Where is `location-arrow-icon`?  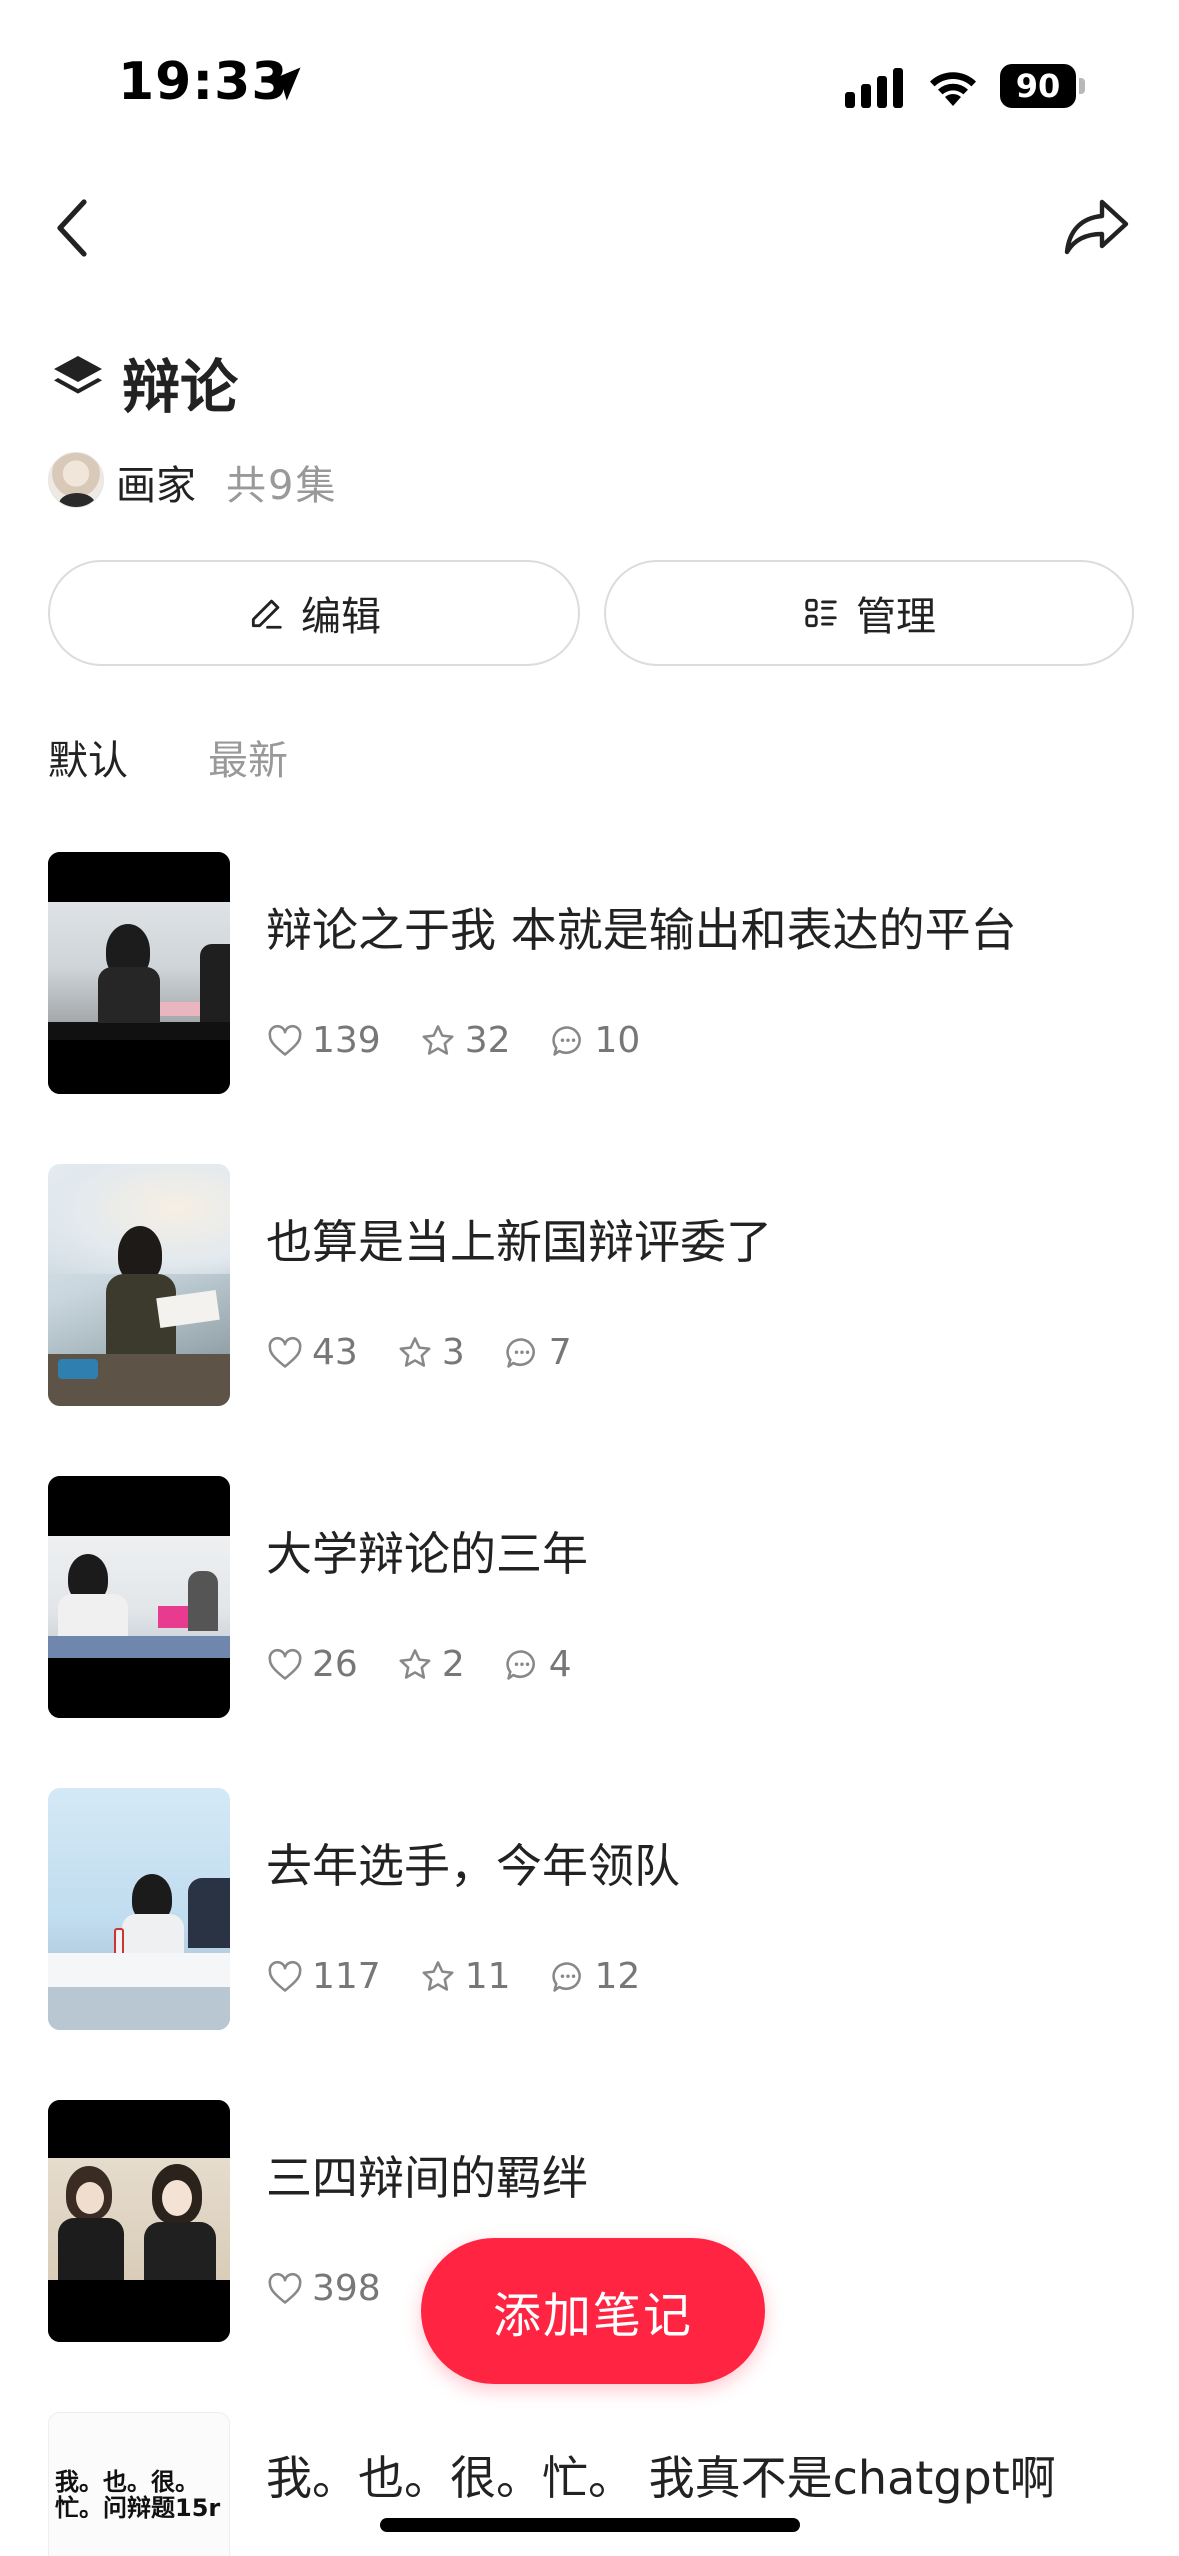 location-arrow-icon is located at coordinates (284, 84).